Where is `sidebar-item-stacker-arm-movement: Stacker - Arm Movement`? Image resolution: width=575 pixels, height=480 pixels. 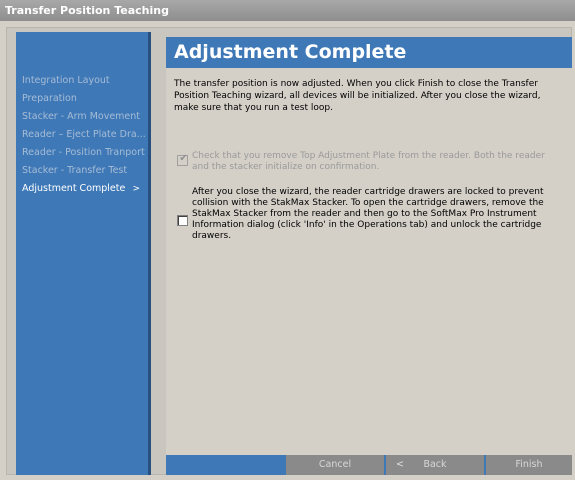
sidebar-item-stacker-arm-movement: Stacker - Arm Movement is located at coordinates (84, 117).